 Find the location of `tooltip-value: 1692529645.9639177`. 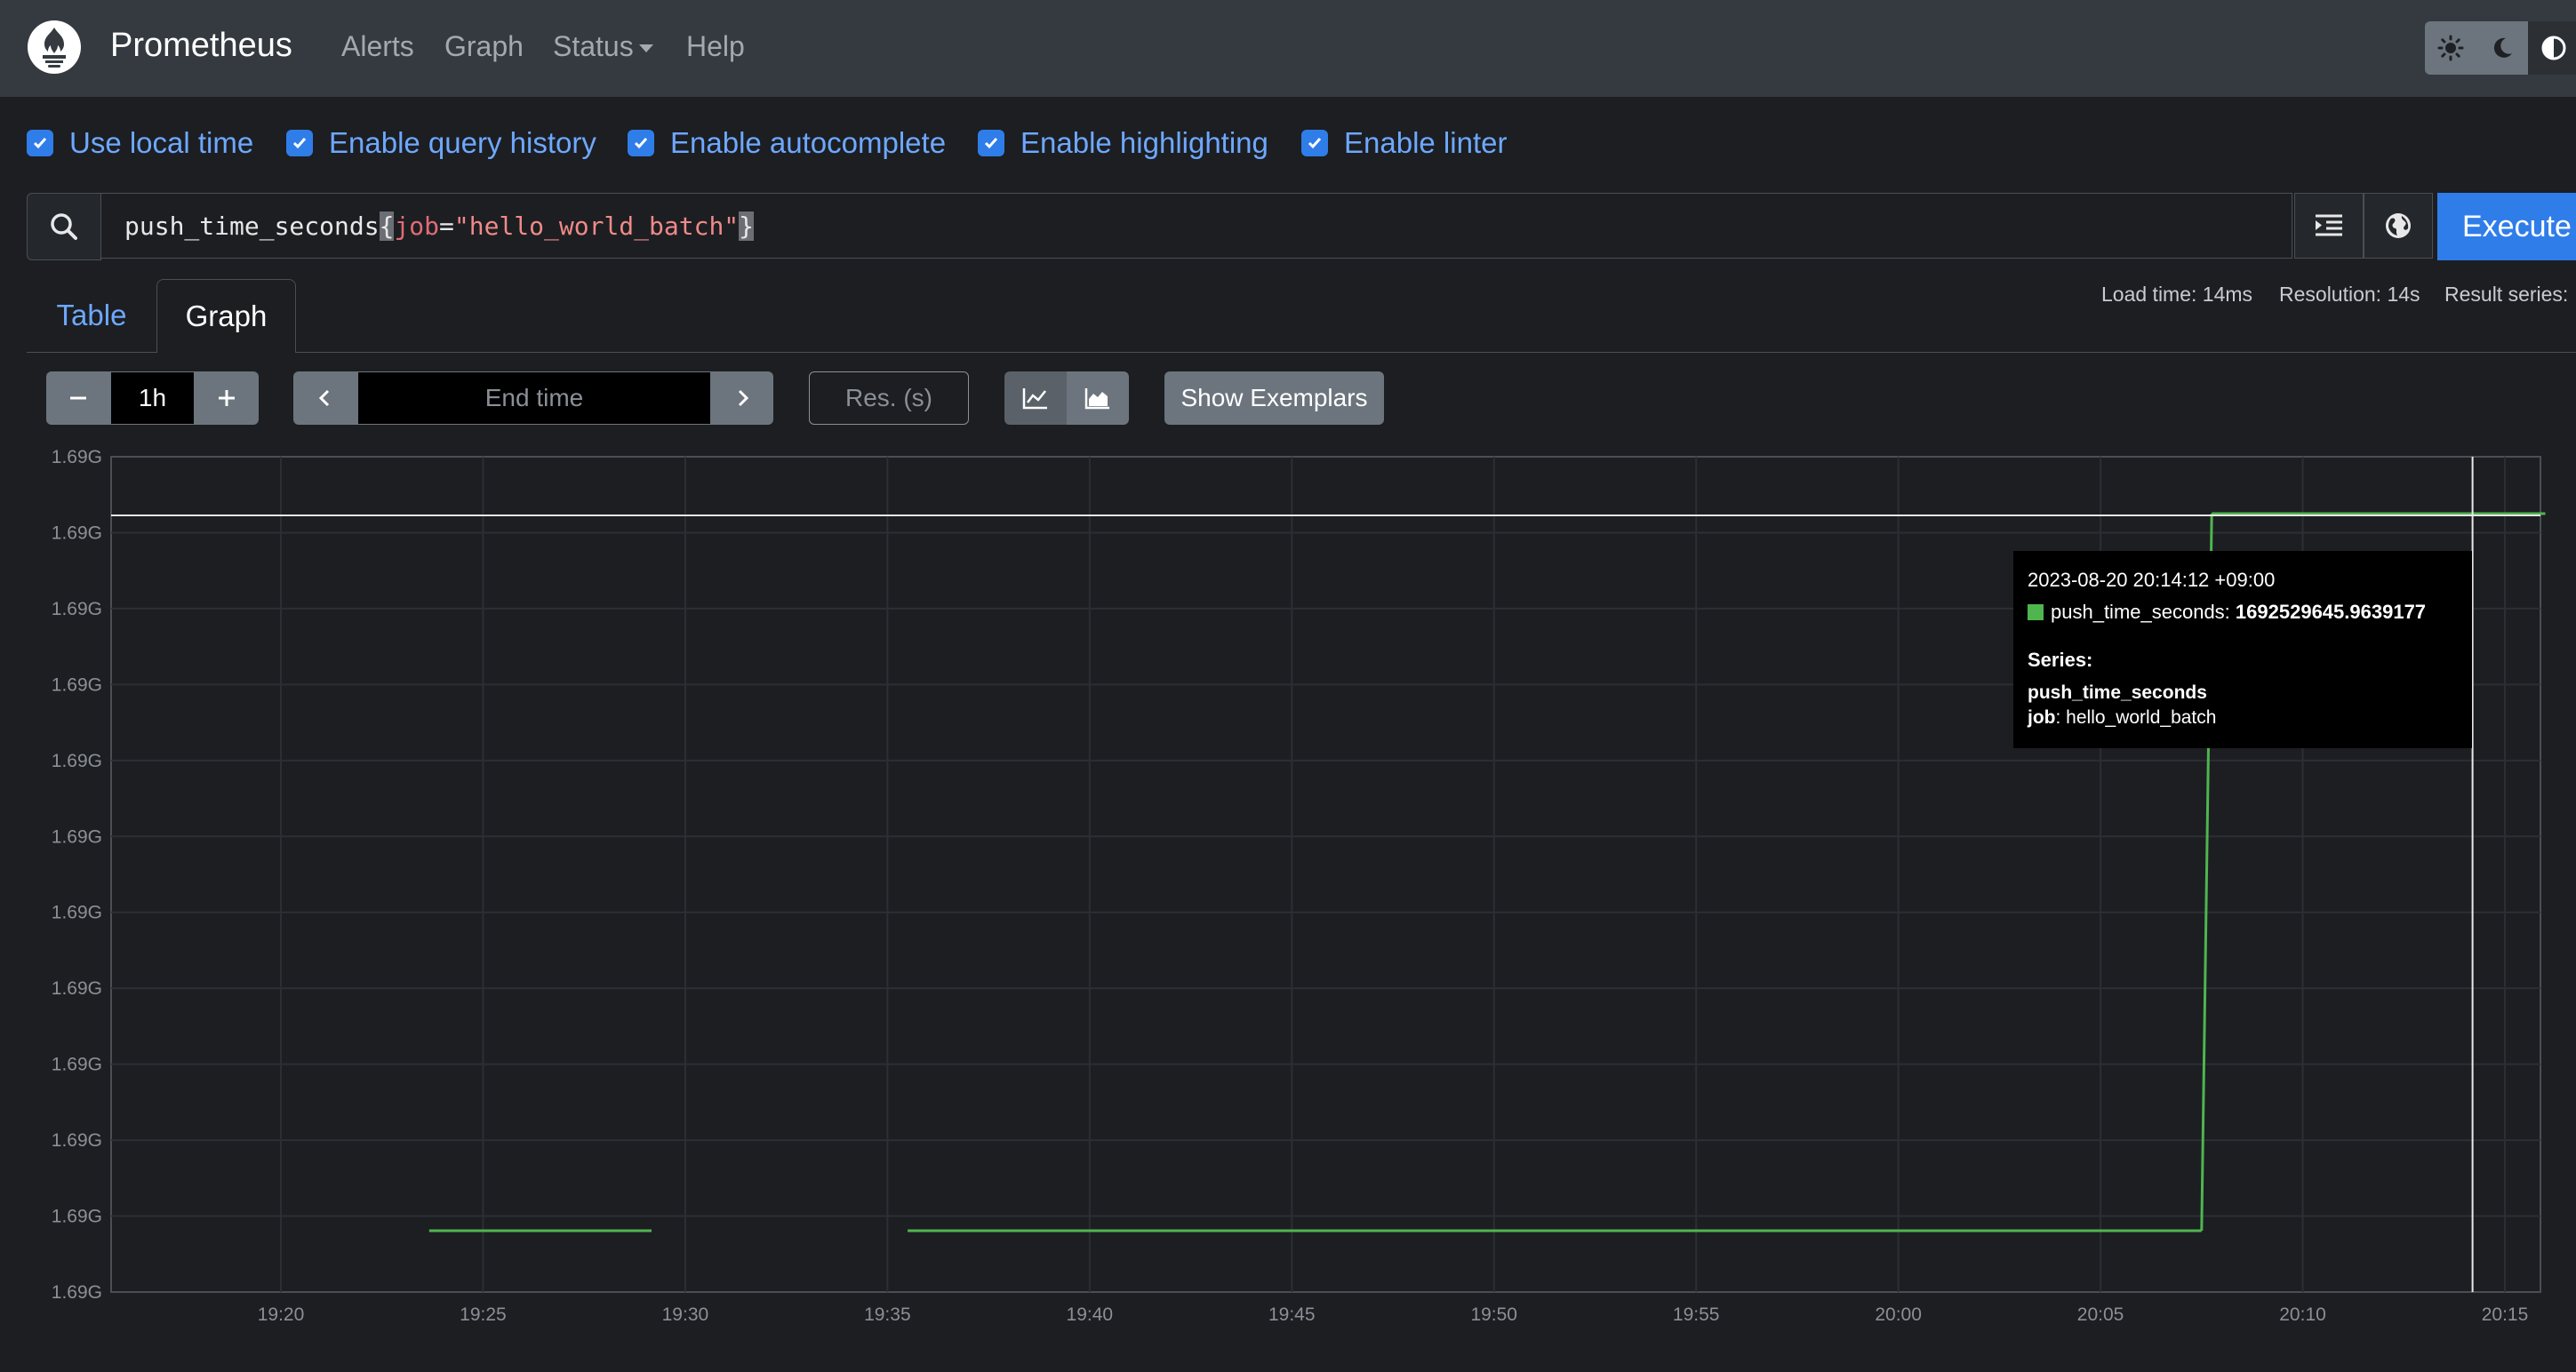

tooltip-value: 1692529645.9639177 is located at coordinates (2331, 612).